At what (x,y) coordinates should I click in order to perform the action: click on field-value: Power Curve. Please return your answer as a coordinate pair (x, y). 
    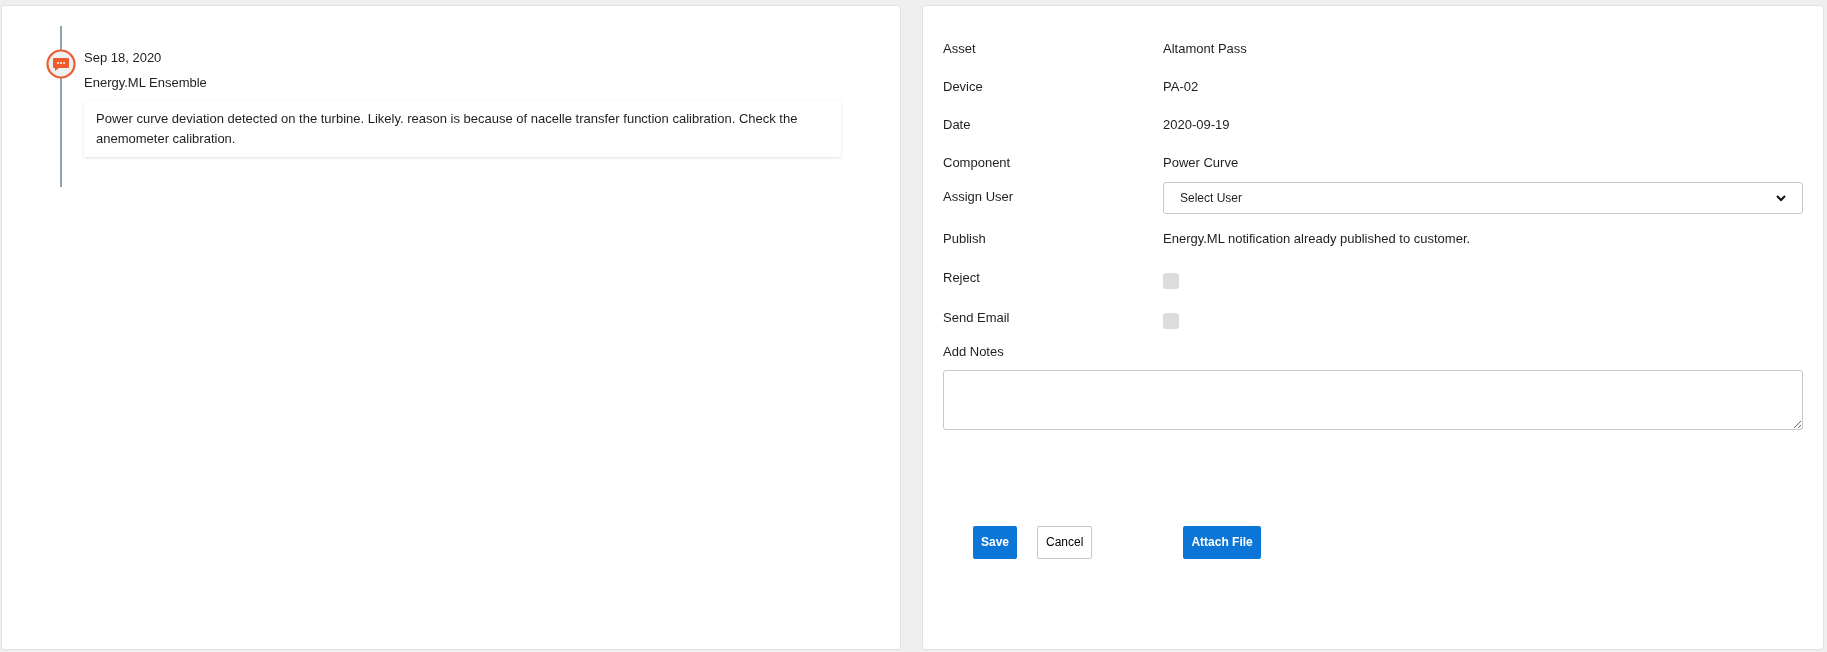
    Looking at the image, I should click on (1201, 163).